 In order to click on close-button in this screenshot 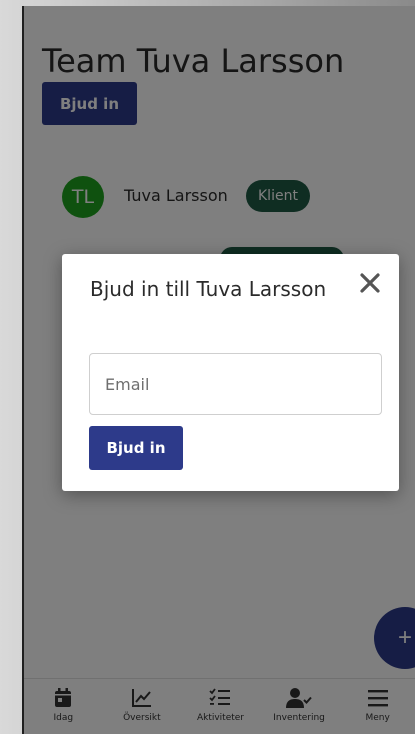, I will do `click(370, 283)`.